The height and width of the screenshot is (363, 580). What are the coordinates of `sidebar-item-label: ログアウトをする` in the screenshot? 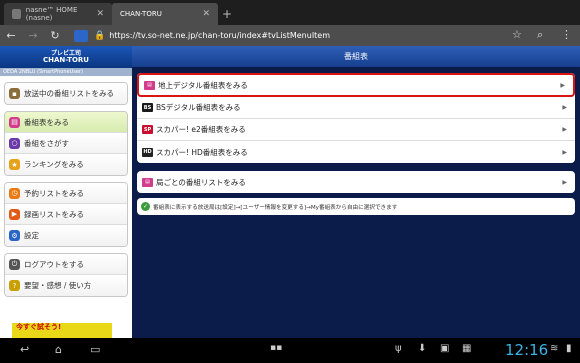 It's located at (54, 264).